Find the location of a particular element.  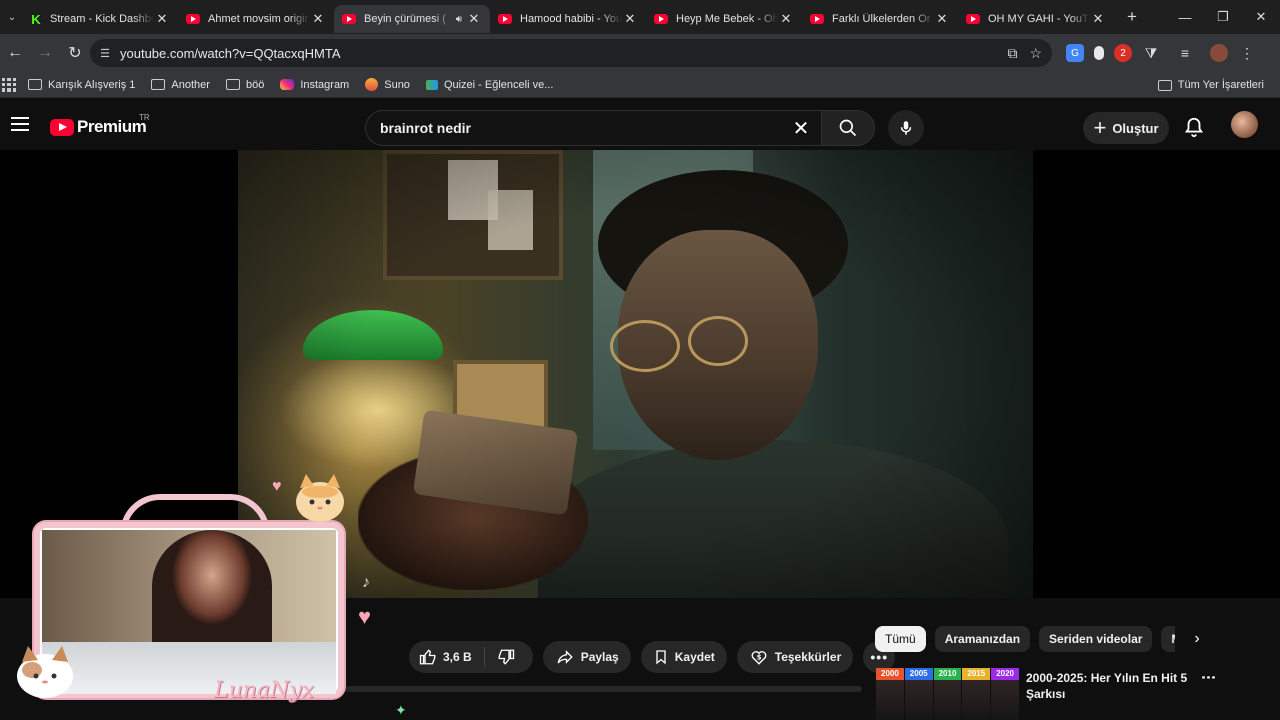

create-label: Oluştur is located at coordinates (1135, 128).